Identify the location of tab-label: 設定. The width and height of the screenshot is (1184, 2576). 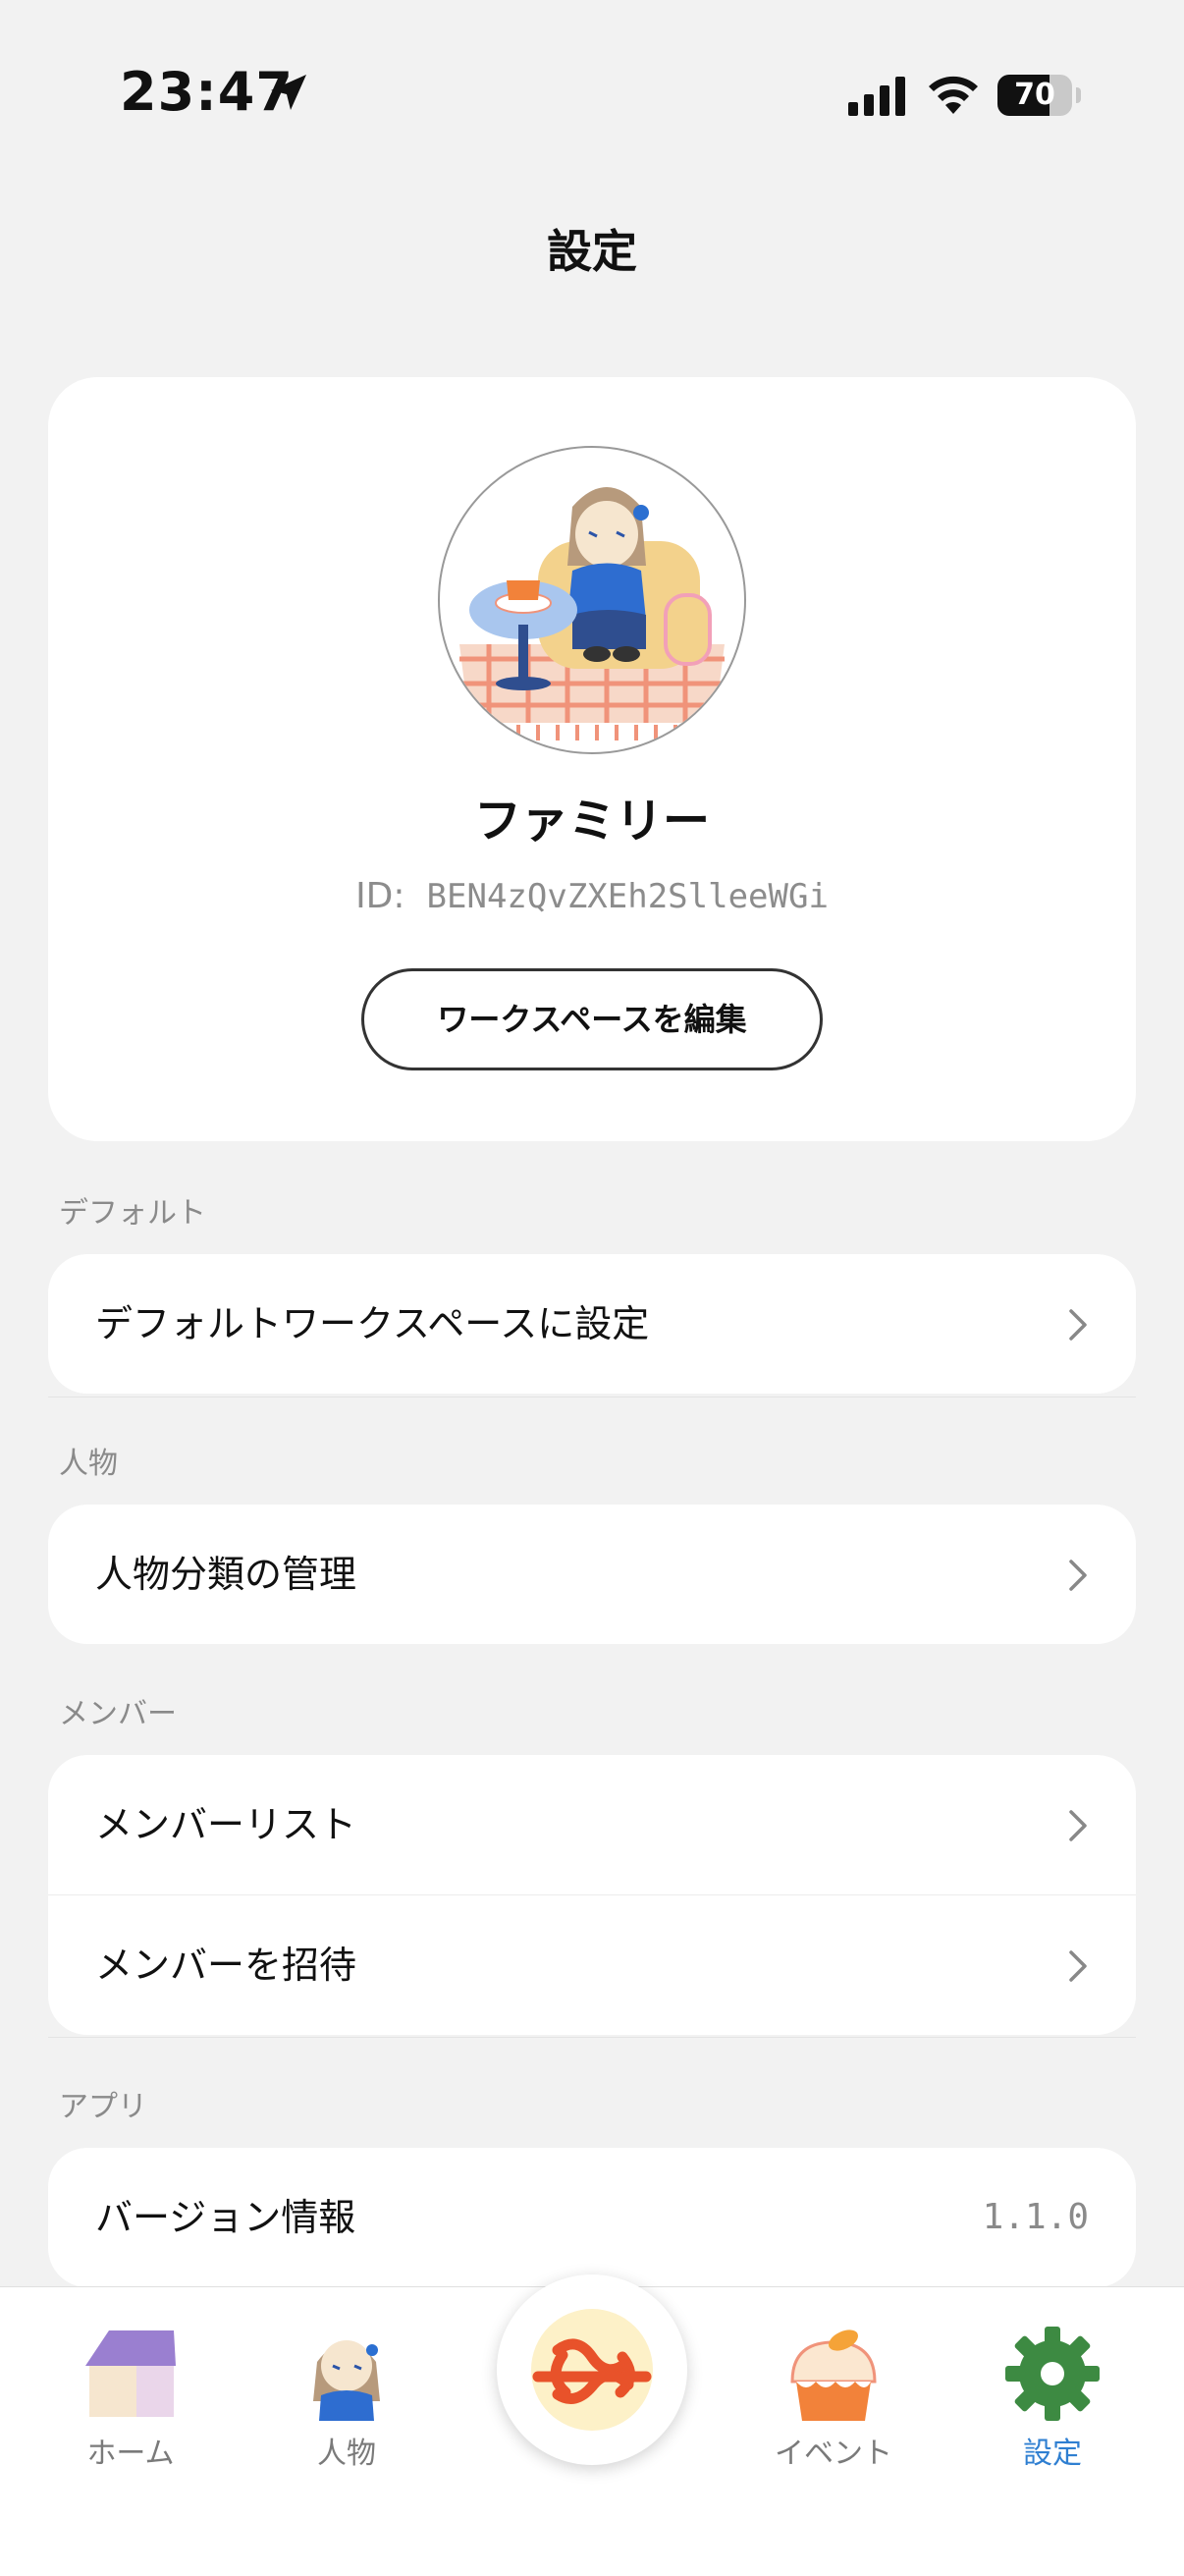
(1052, 2454).